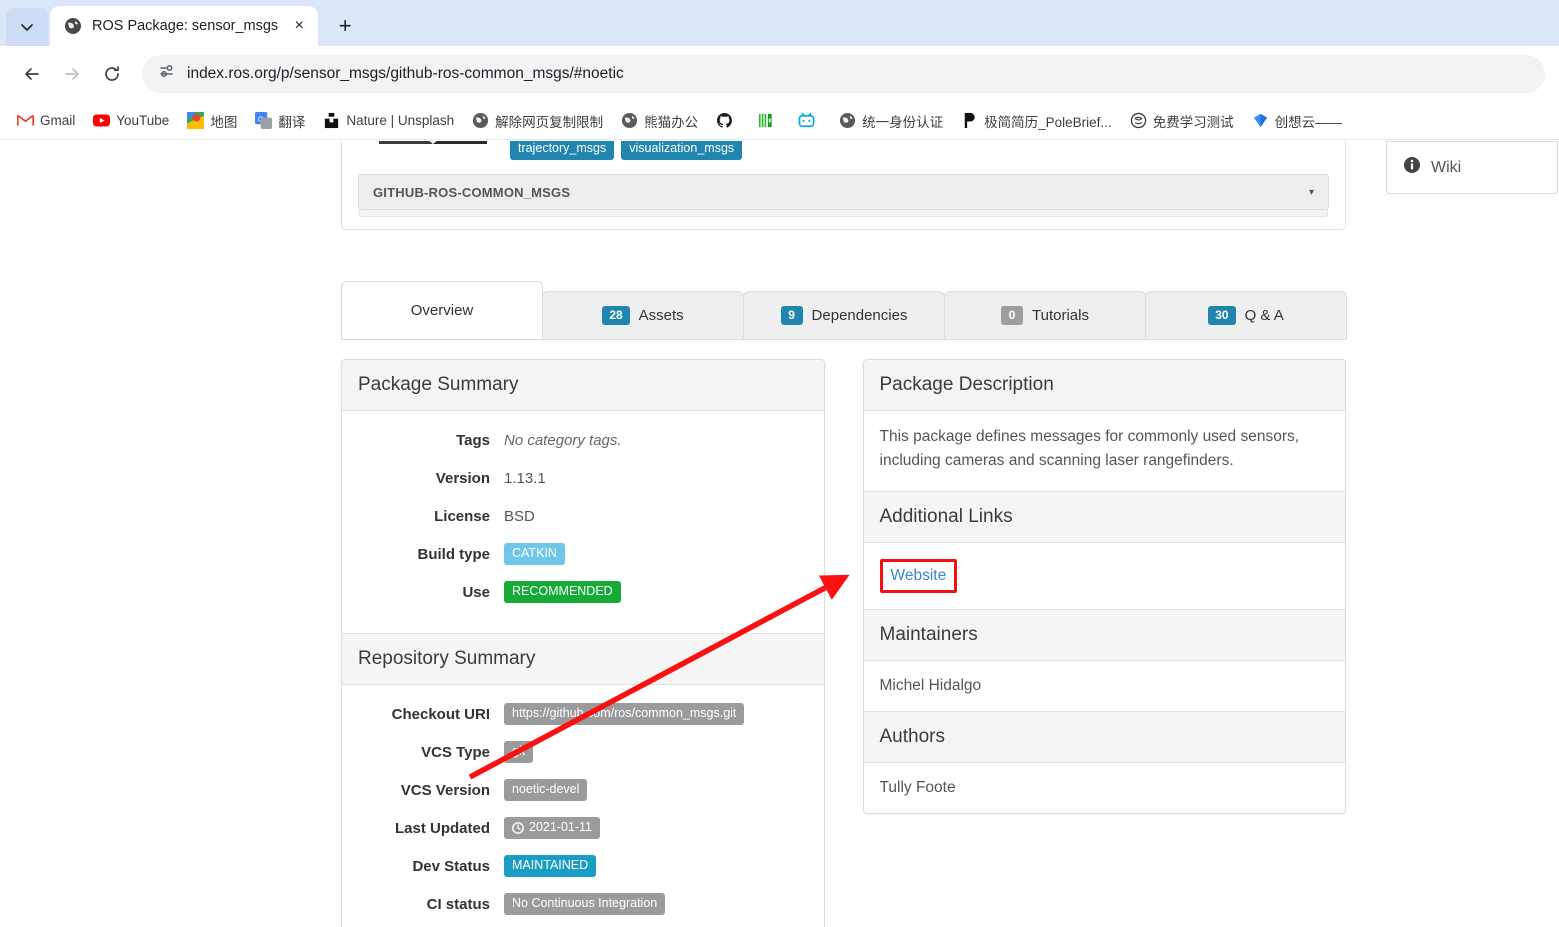 The width and height of the screenshot is (1559, 927). I want to click on ci-status-badge: No Continuous Integration, so click(585, 904).